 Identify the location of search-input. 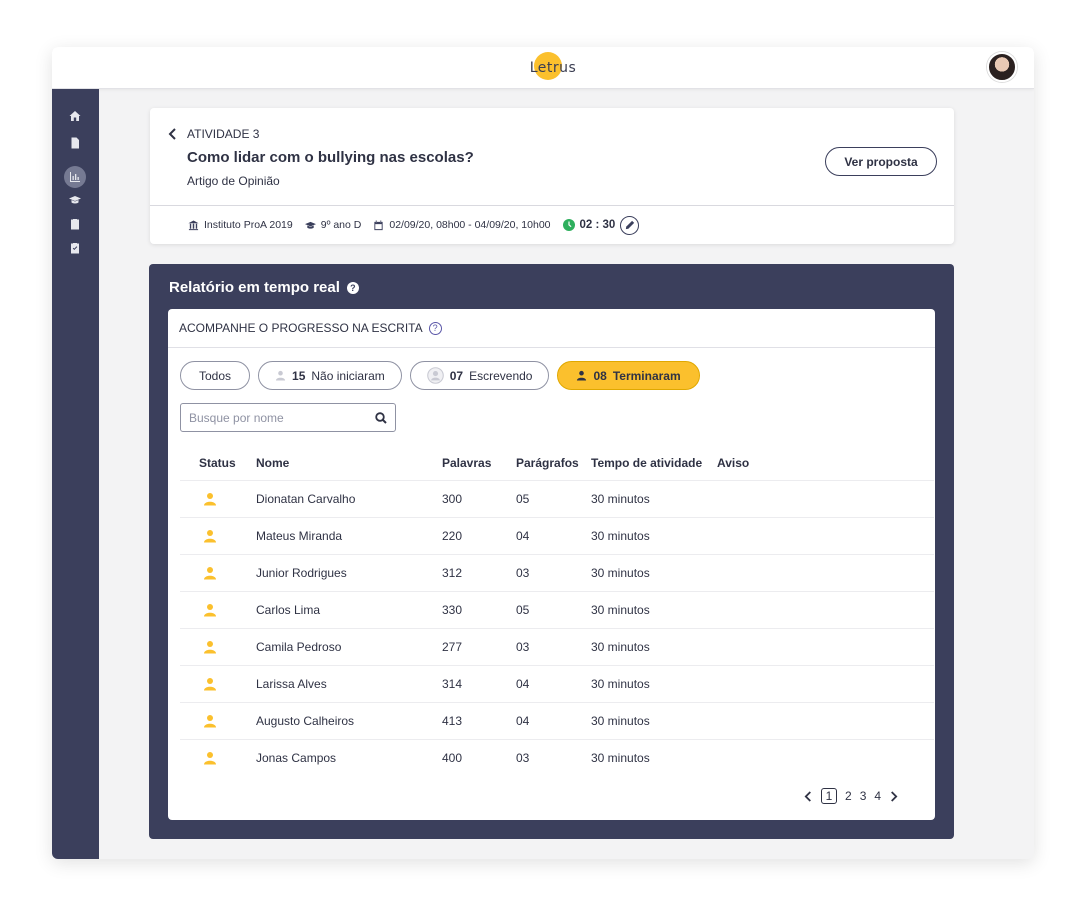
(282, 417).